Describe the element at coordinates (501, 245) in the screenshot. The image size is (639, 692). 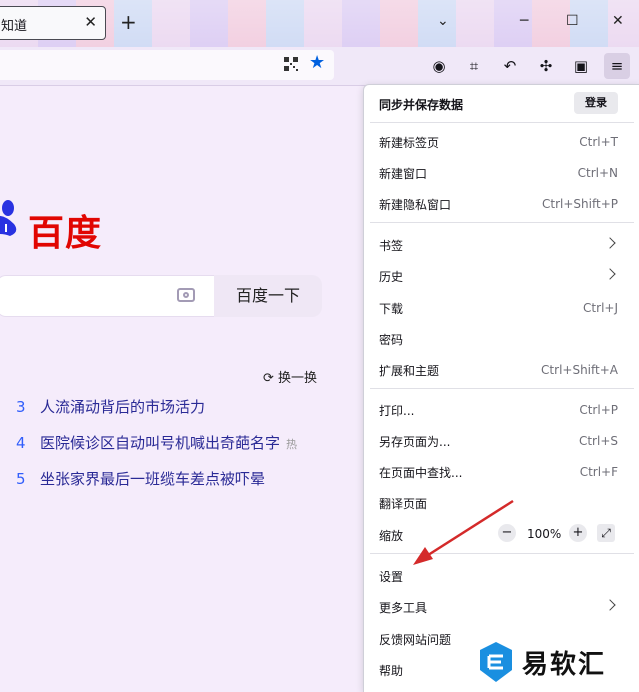
I see `menu-item-bookmarks: 书签` at that location.